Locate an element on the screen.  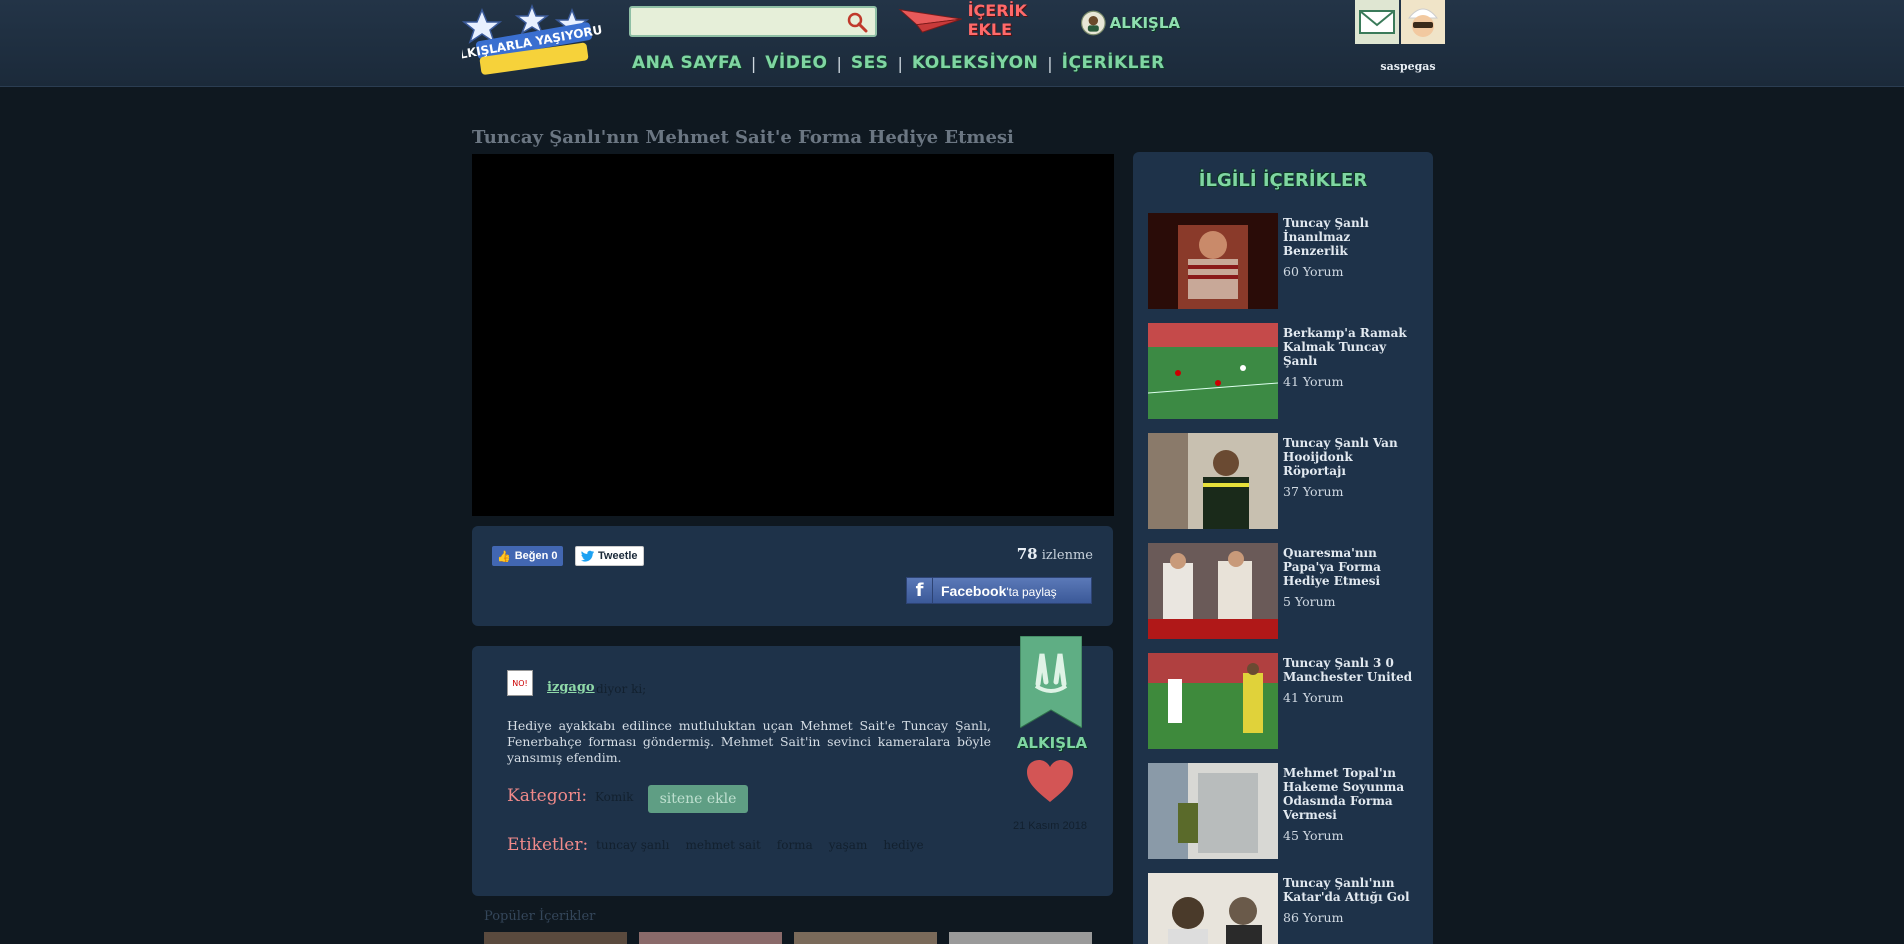
facebook-like-label: Beğen 0 is located at coordinates (536, 556).